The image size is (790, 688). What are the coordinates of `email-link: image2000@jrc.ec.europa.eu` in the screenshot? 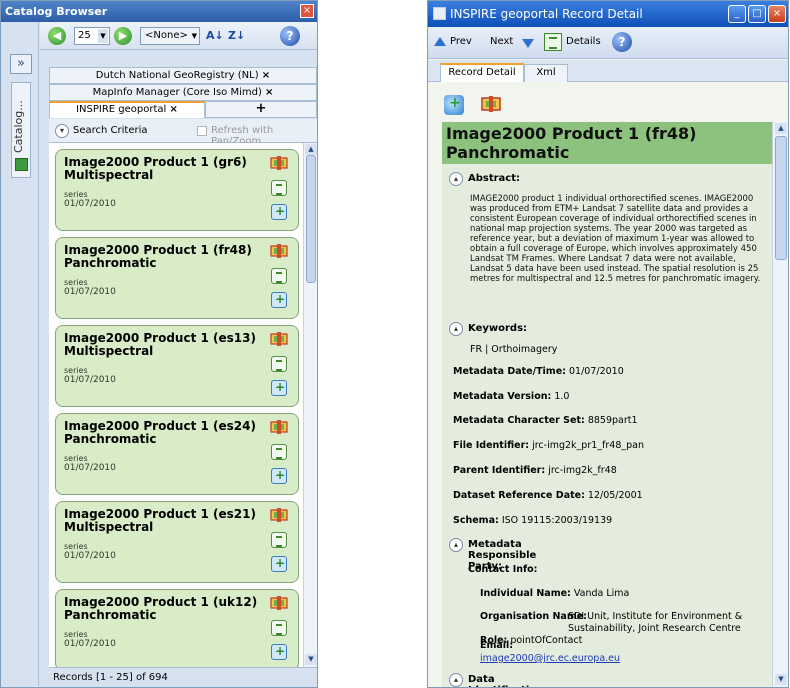 It's located at (550, 658).